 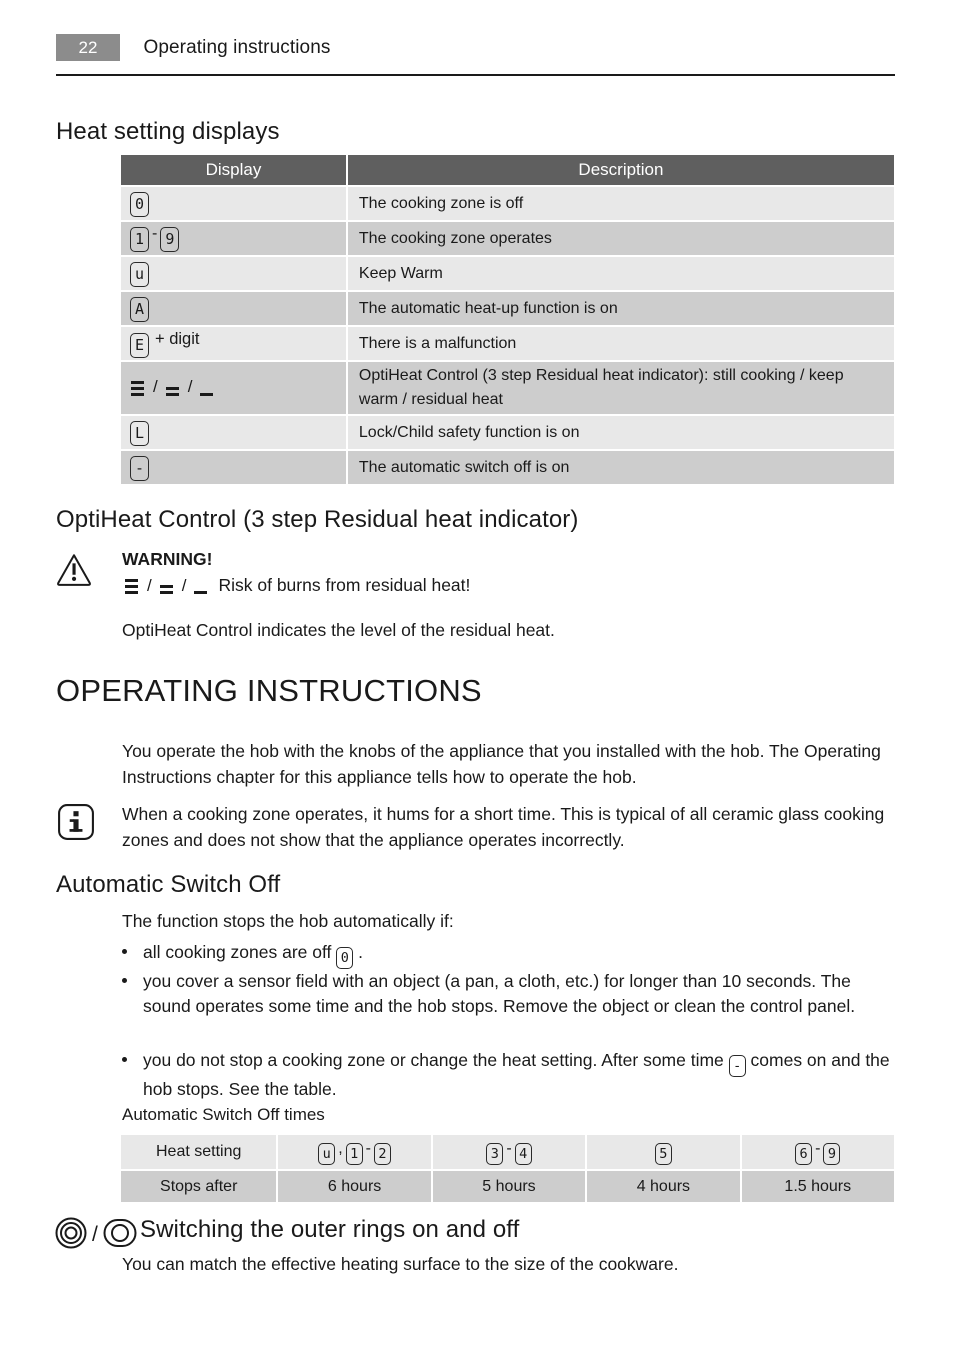 I want to click on description-cell: The cooking zone operates, so click(x=620, y=238).